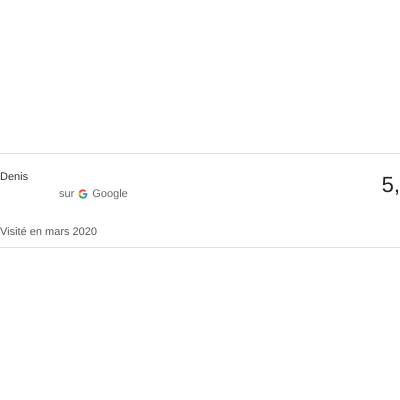 This screenshot has height=400, width=400. I want to click on visit-date: Visité en mars 2020, so click(49, 232).